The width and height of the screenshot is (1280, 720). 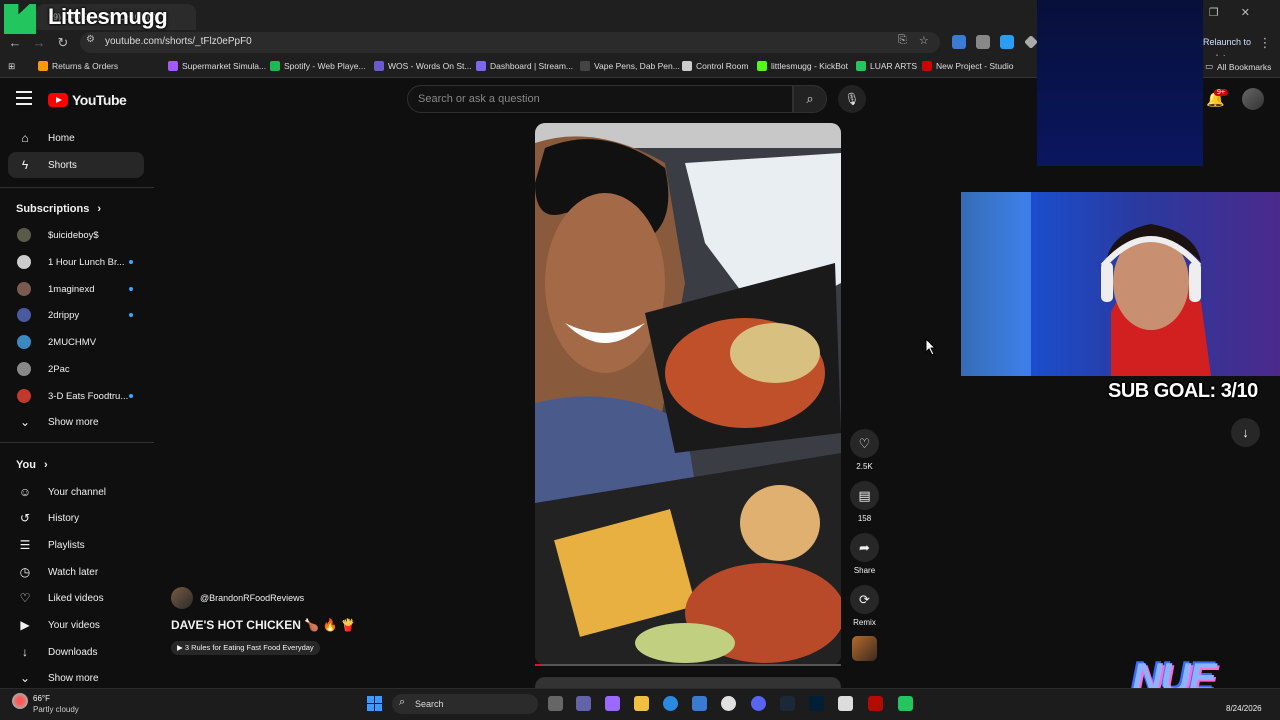 I want to click on notepad-icon, so click(x=845, y=703).